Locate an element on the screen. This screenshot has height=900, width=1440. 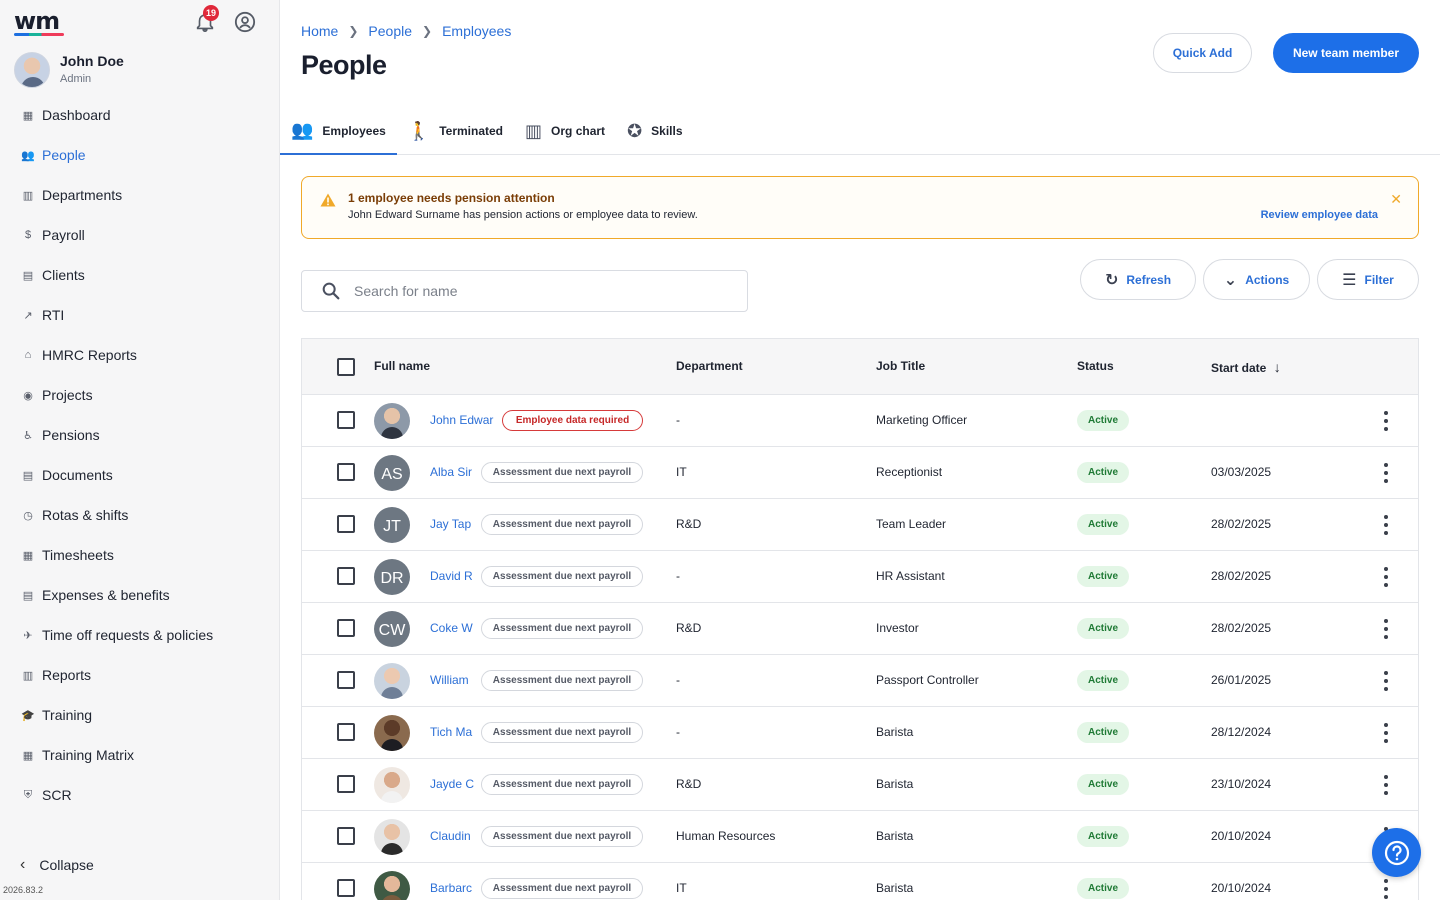
breadcrumb-employees: Employees is located at coordinates (476, 31).